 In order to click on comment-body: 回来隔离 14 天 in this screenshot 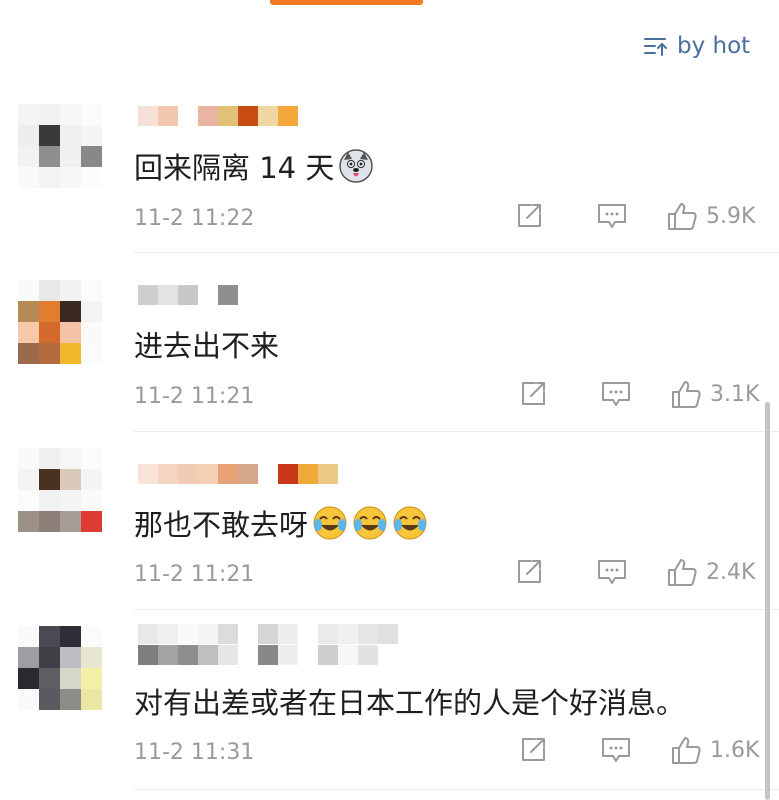, I will do `click(234, 168)`.